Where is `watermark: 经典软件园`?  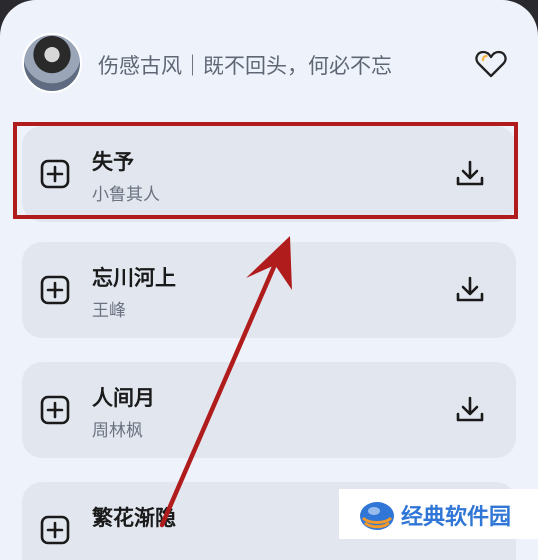
watermark: 经典软件园 is located at coordinates (438, 514).